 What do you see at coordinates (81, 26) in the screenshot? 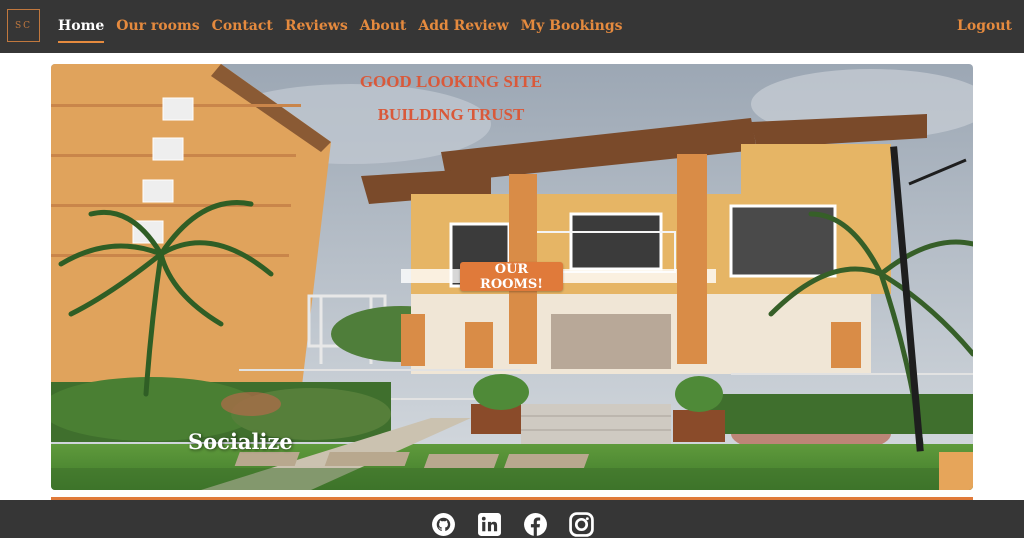
I see `nav-home: Home` at bounding box center [81, 26].